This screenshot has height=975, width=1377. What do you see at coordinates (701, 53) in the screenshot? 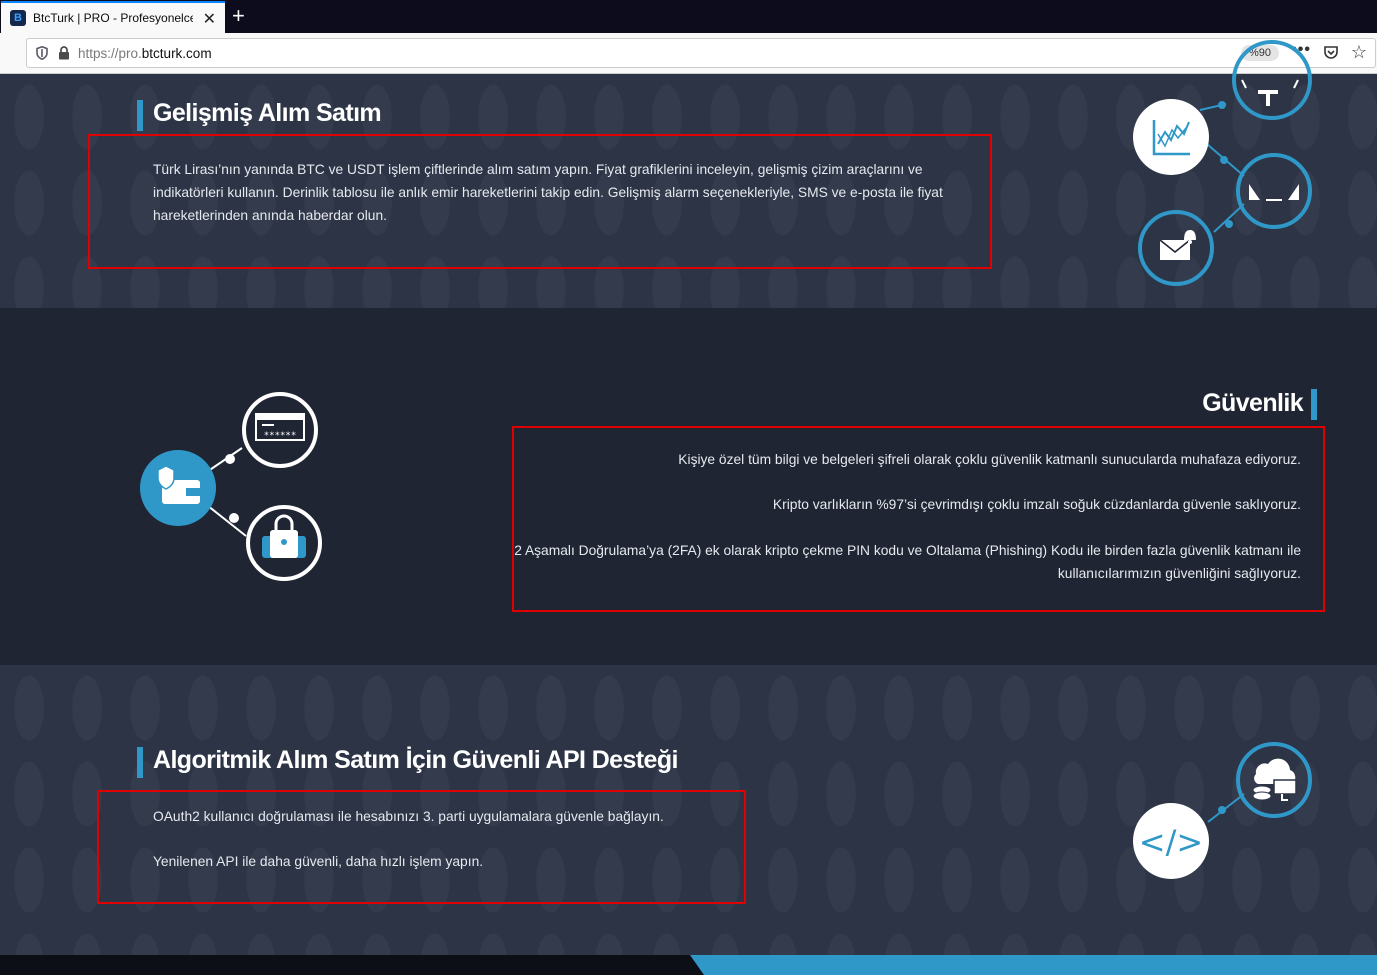
I see `url-bar: https://pro.btcturk.com %90 ••• ☆` at bounding box center [701, 53].